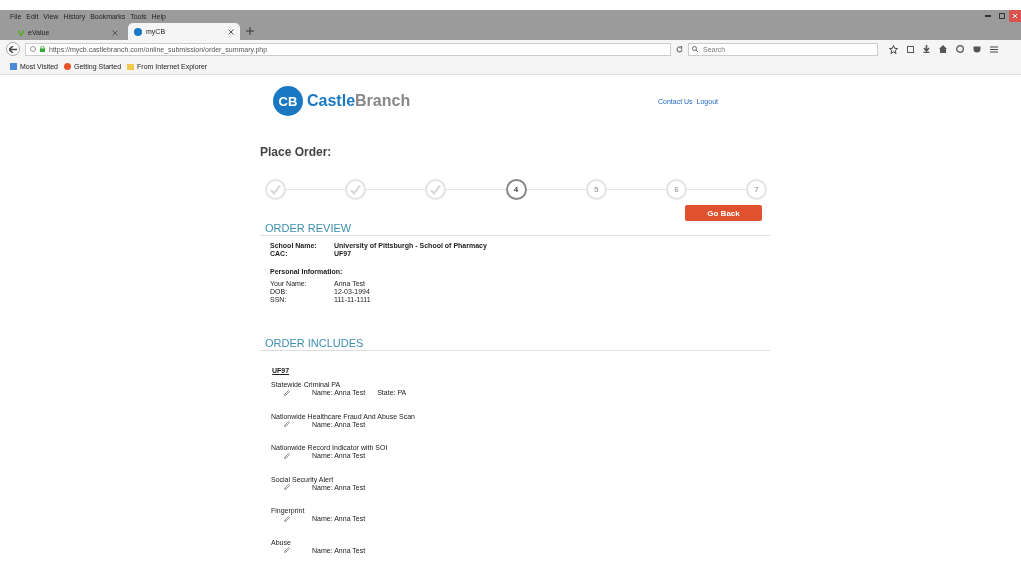 The height and width of the screenshot is (567, 1021). I want to click on step-number: 5, so click(596, 189).